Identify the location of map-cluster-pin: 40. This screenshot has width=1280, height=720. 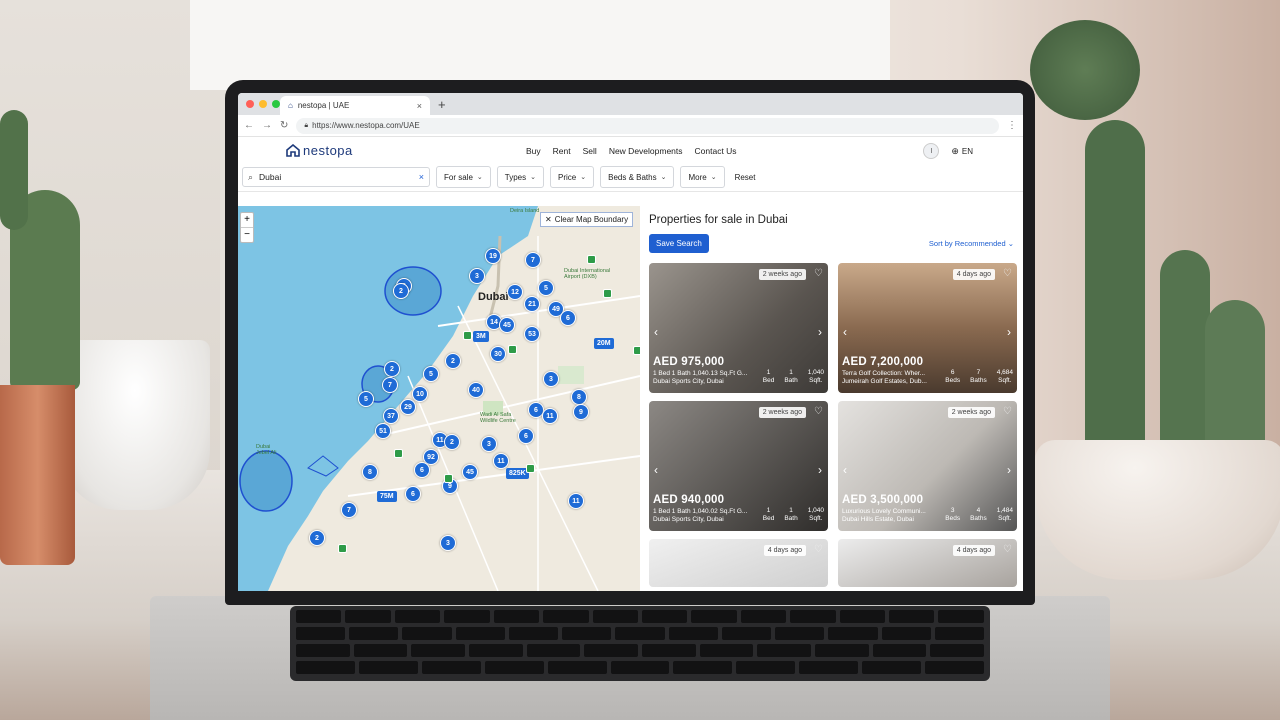
(476, 390).